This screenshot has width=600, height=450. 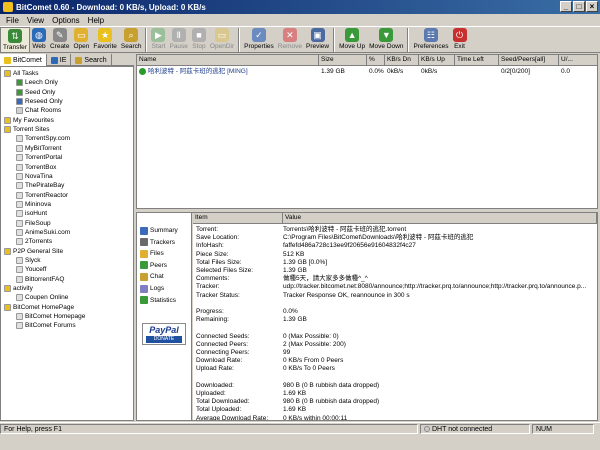 What do you see at coordinates (440, 218) in the screenshot?
I see `detail-col-value: Value` at bounding box center [440, 218].